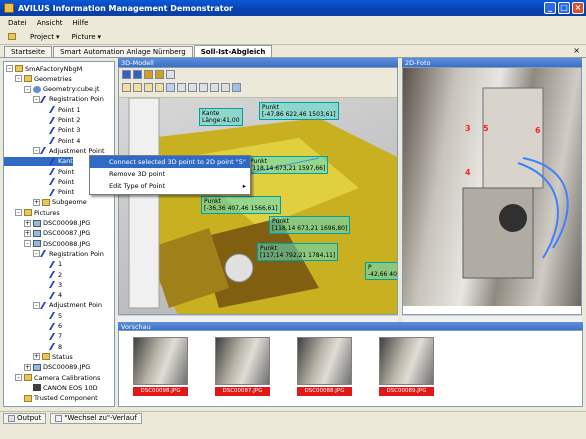  Describe the element at coordinates (159, 87) in the screenshot. I see `plane-icon` at that location.